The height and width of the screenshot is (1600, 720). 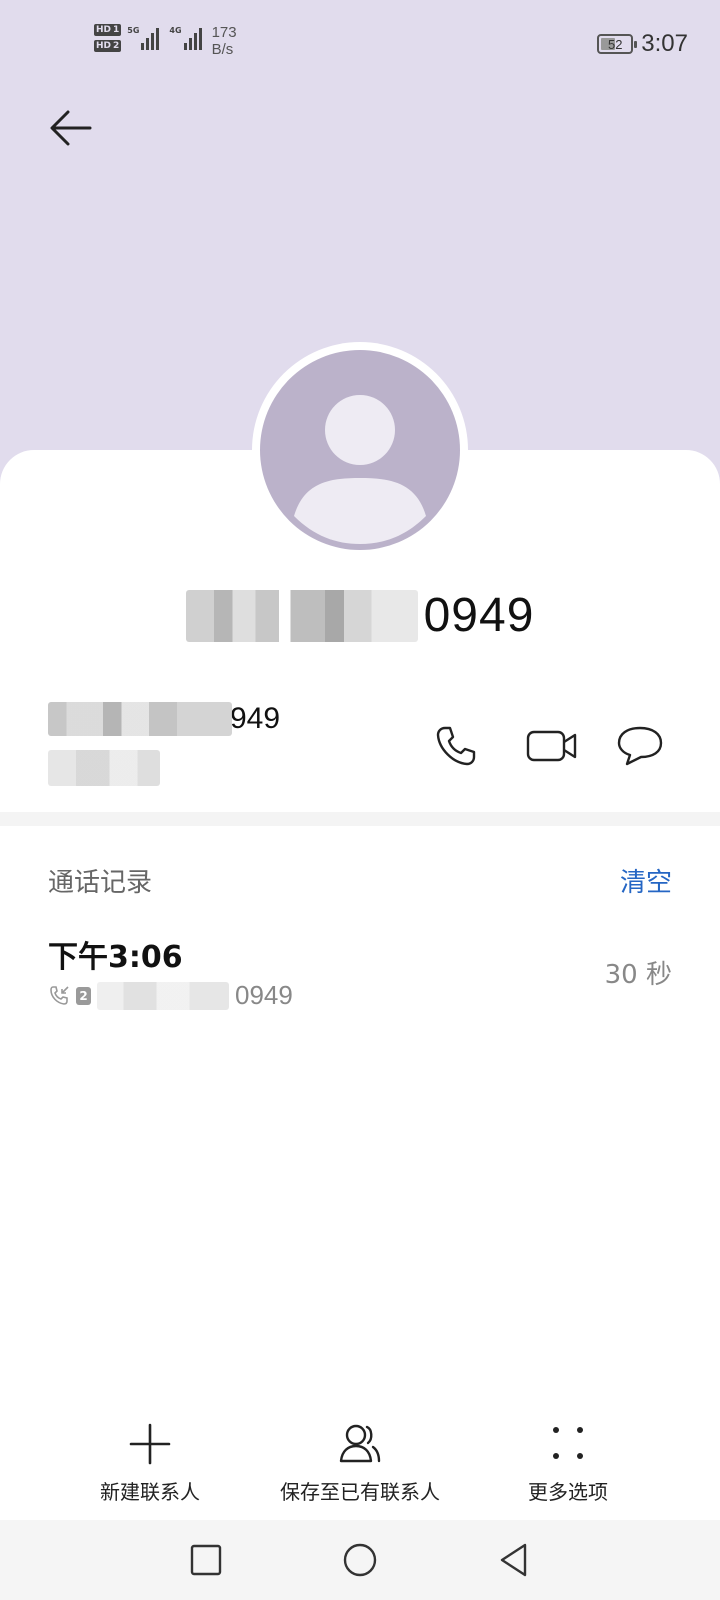 I want to click on person-avatar-icon, so click(x=360, y=469).